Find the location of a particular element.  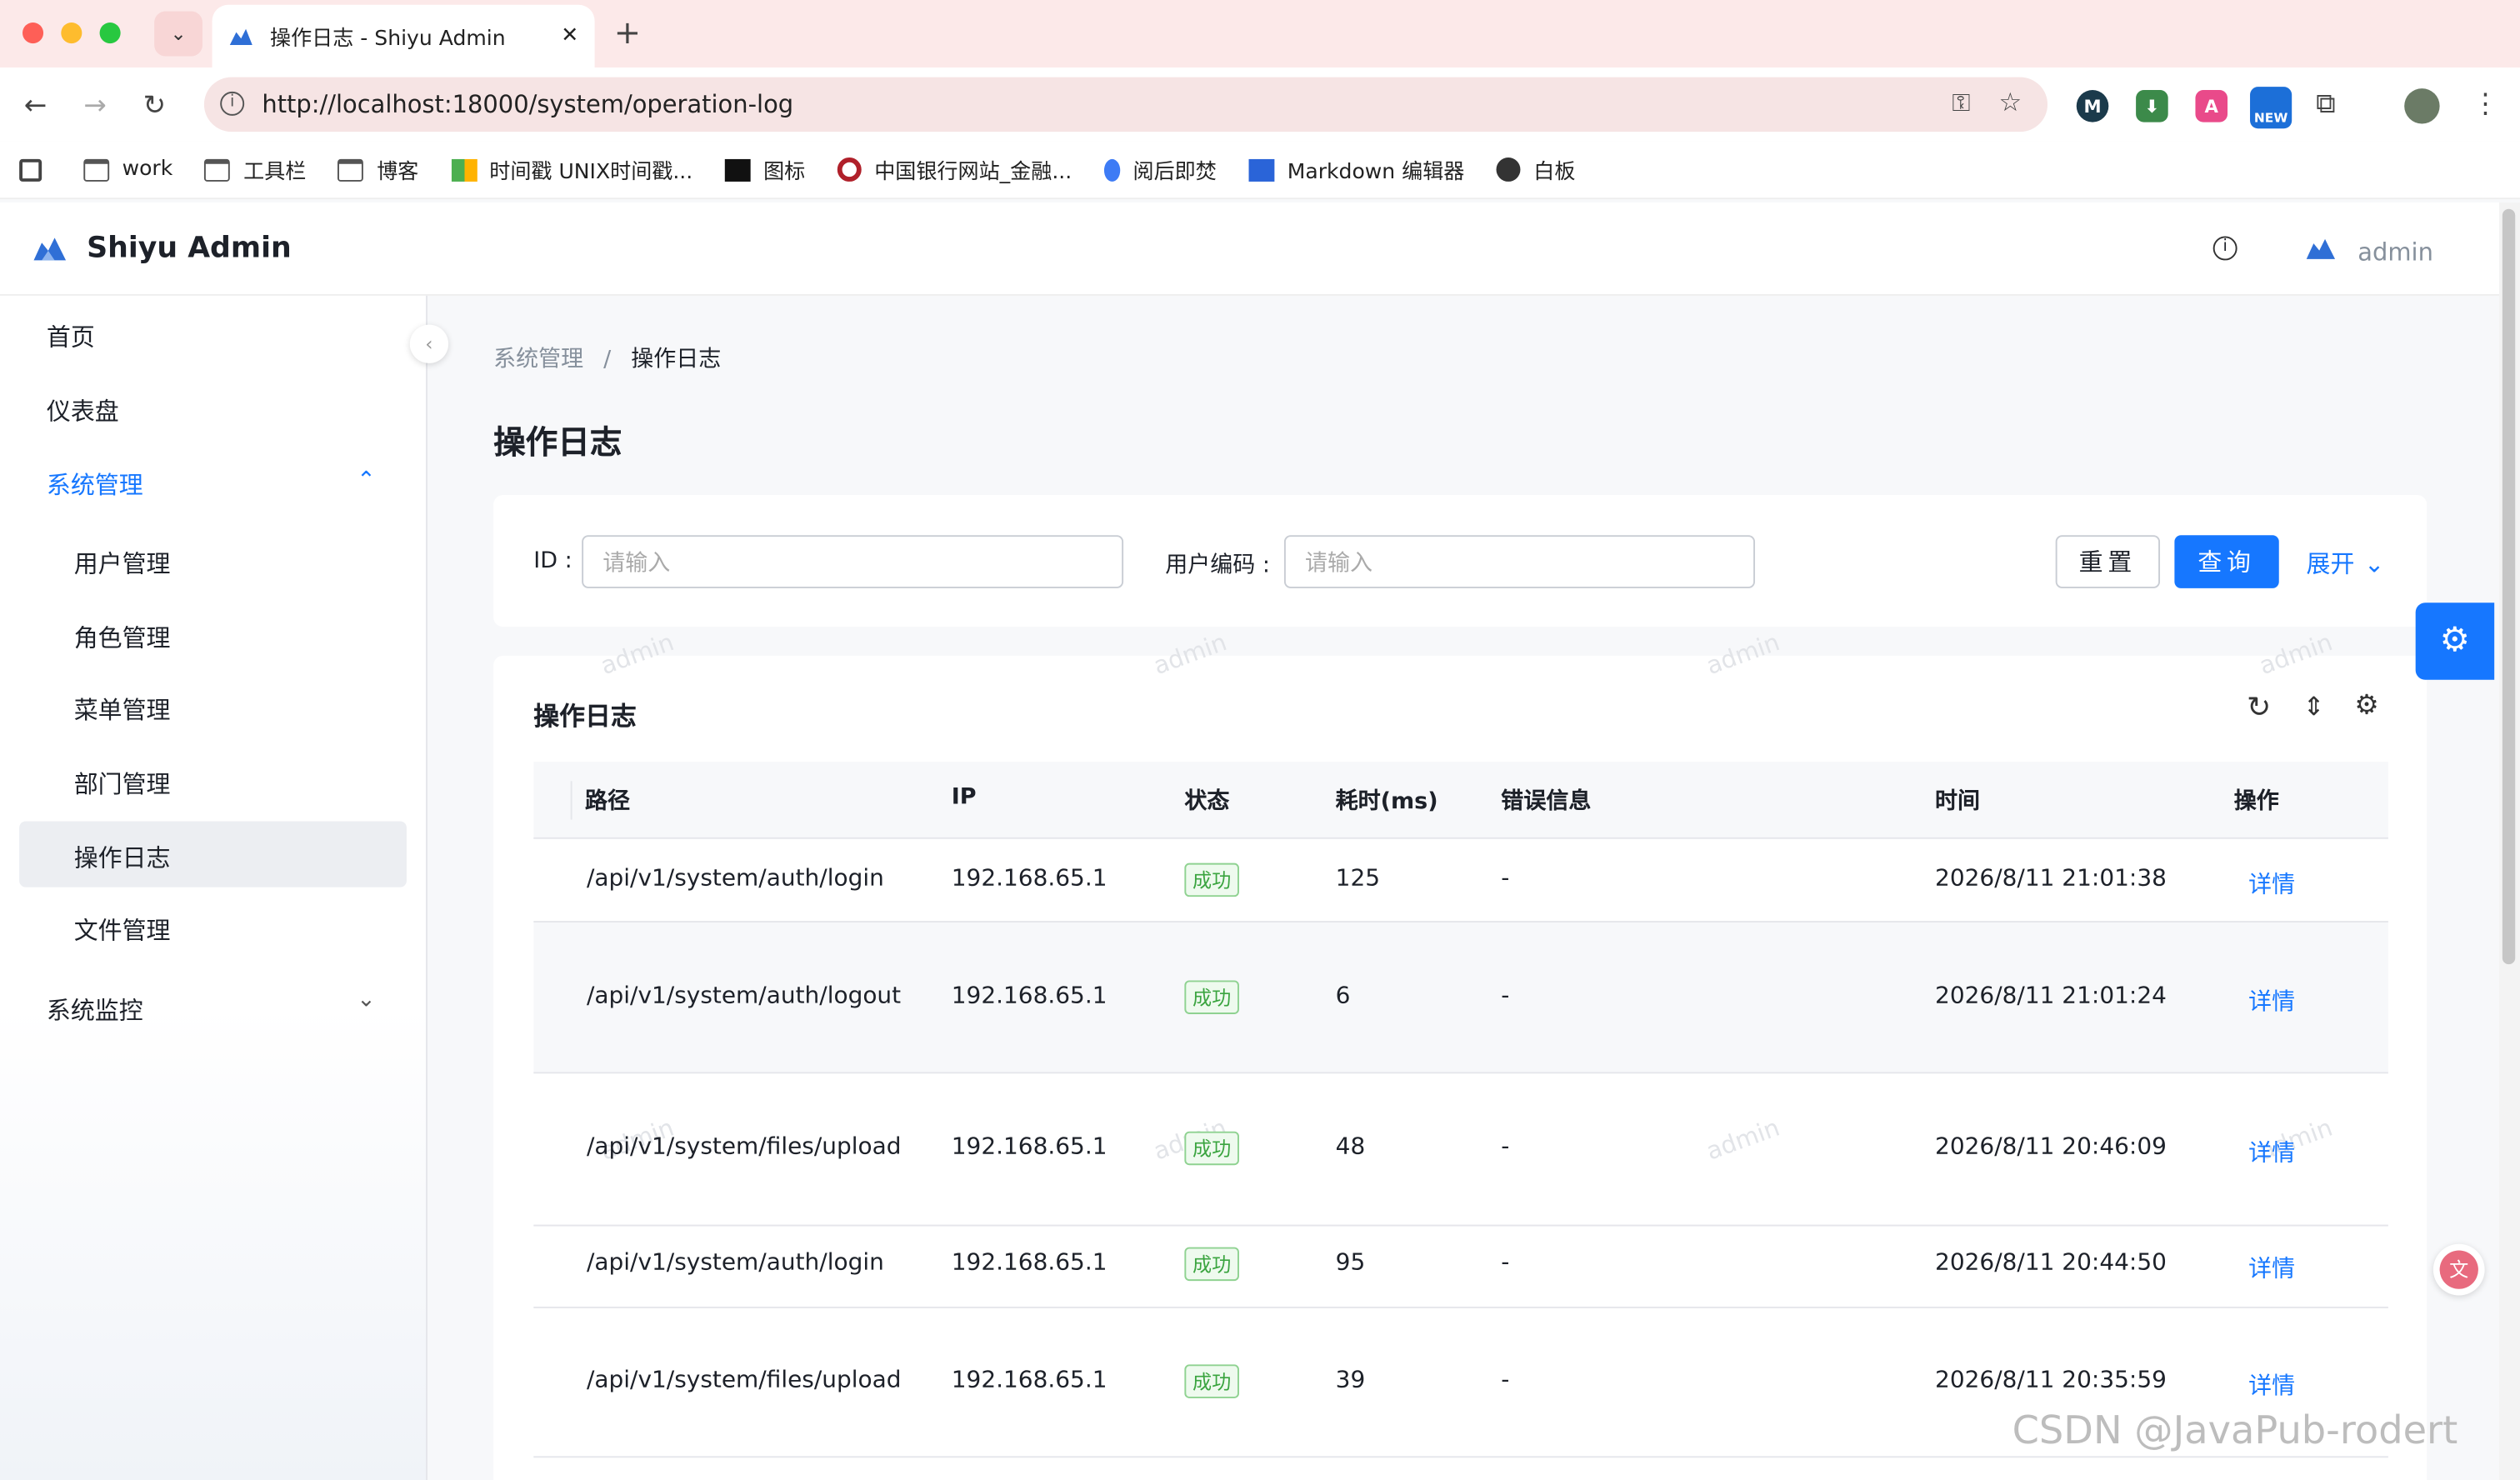

extension-download-icon: ⬇ is located at coordinates (2152, 106).